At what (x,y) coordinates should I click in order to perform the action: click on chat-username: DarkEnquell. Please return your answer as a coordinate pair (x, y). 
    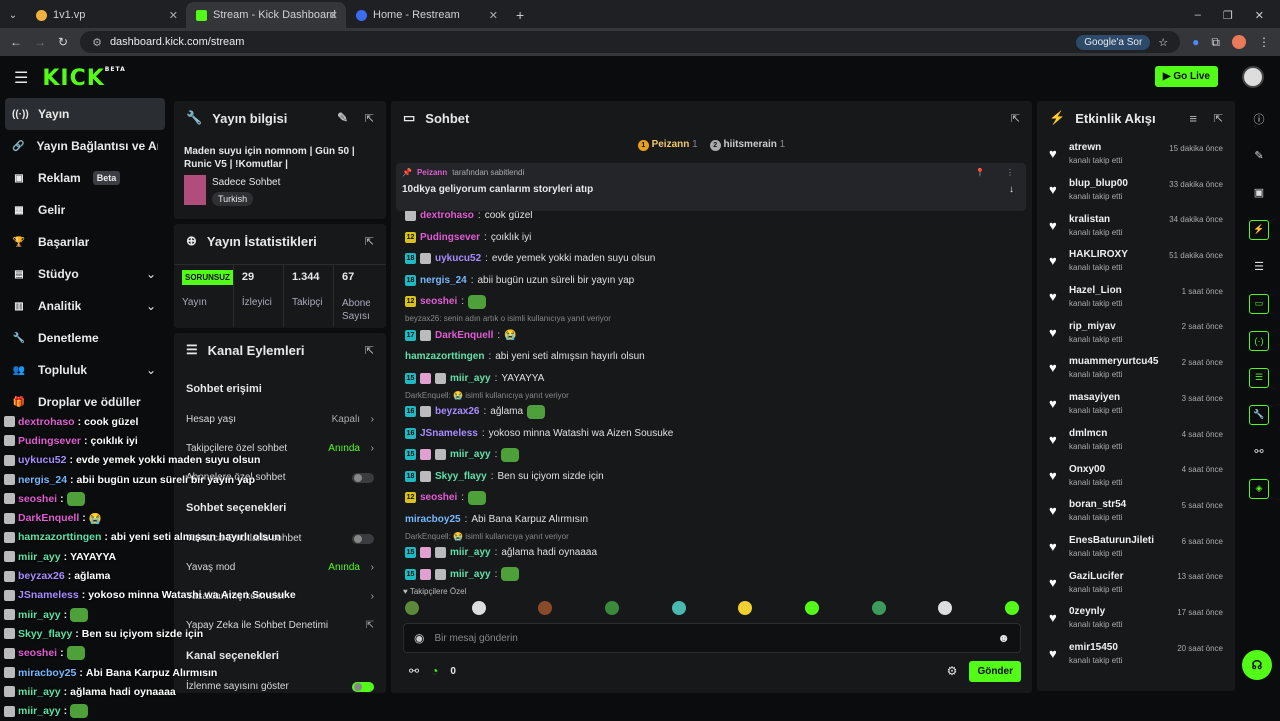
    Looking at the image, I should click on (464, 335).